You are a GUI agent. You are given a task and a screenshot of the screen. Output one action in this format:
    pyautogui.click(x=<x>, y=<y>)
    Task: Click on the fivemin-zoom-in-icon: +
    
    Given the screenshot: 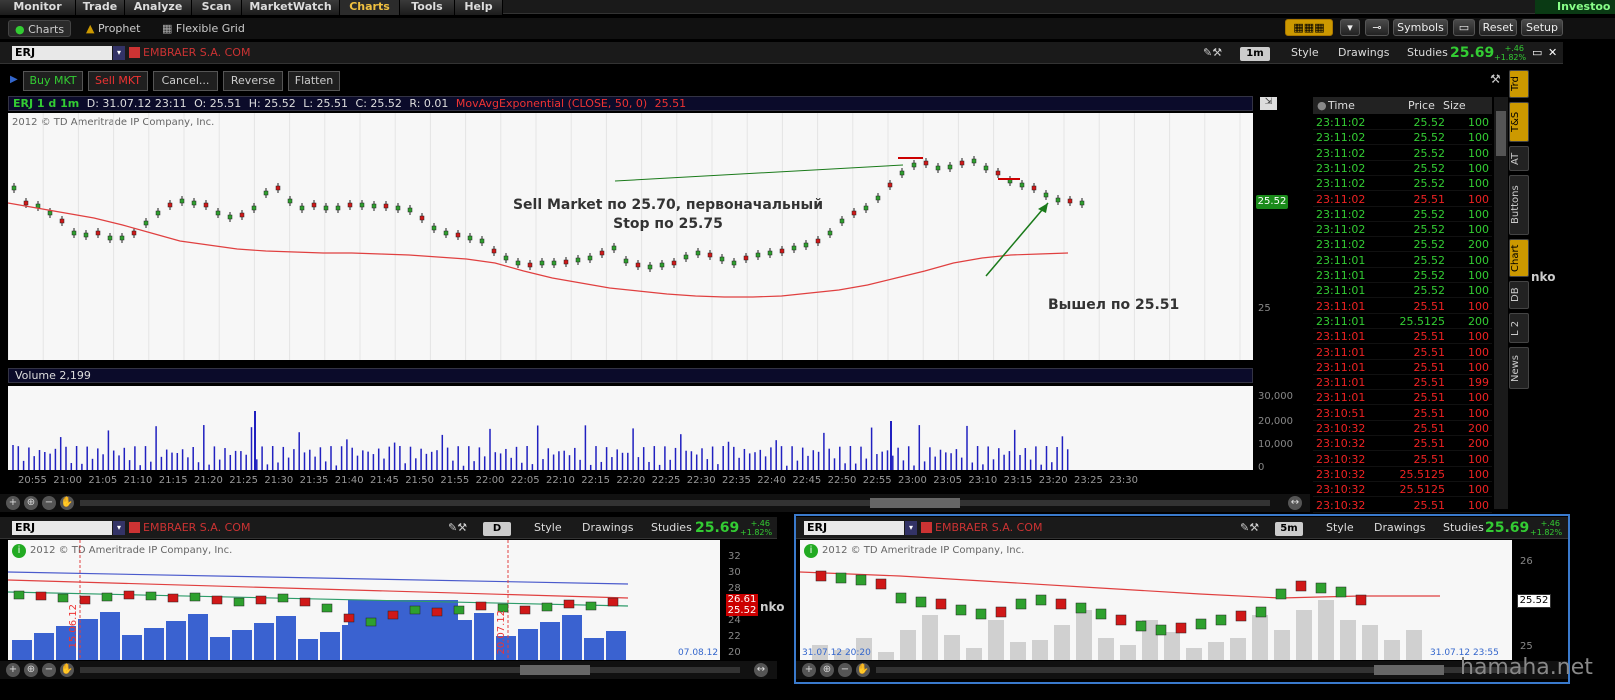 What is the action you would take?
    pyautogui.click(x=809, y=670)
    